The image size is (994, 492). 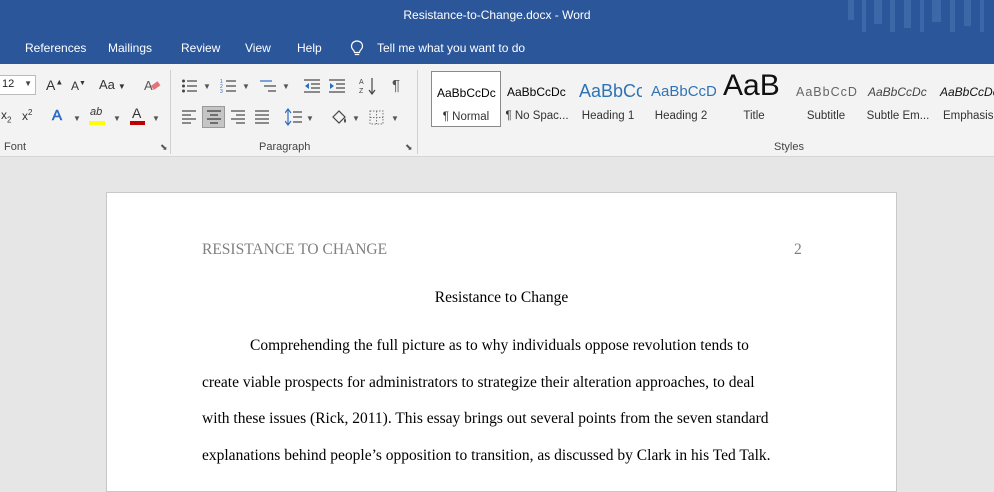 What do you see at coordinates (681, 99) in the screenshot?
I see `style-heading-2: AaBbCcD Heading 2` at bounding box center [681, 99].